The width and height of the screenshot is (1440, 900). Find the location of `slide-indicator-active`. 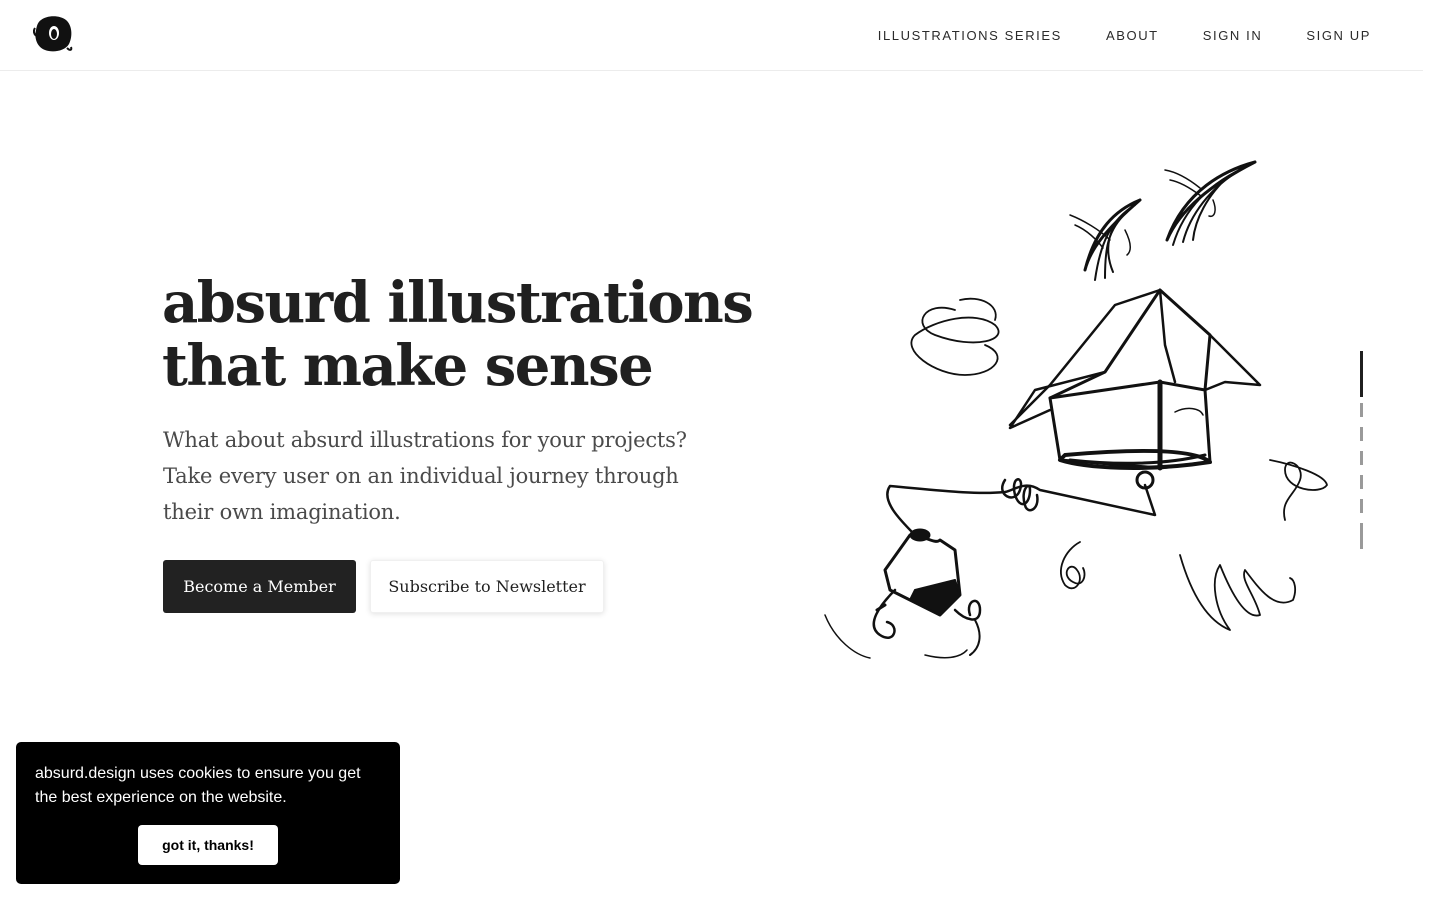

slide-indicator-active is located at coordinates (1361, 374).